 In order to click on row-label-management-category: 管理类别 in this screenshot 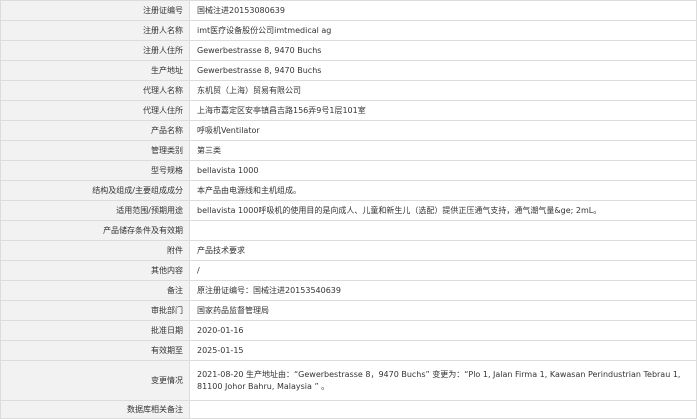, I will do `click(95, 150)`.